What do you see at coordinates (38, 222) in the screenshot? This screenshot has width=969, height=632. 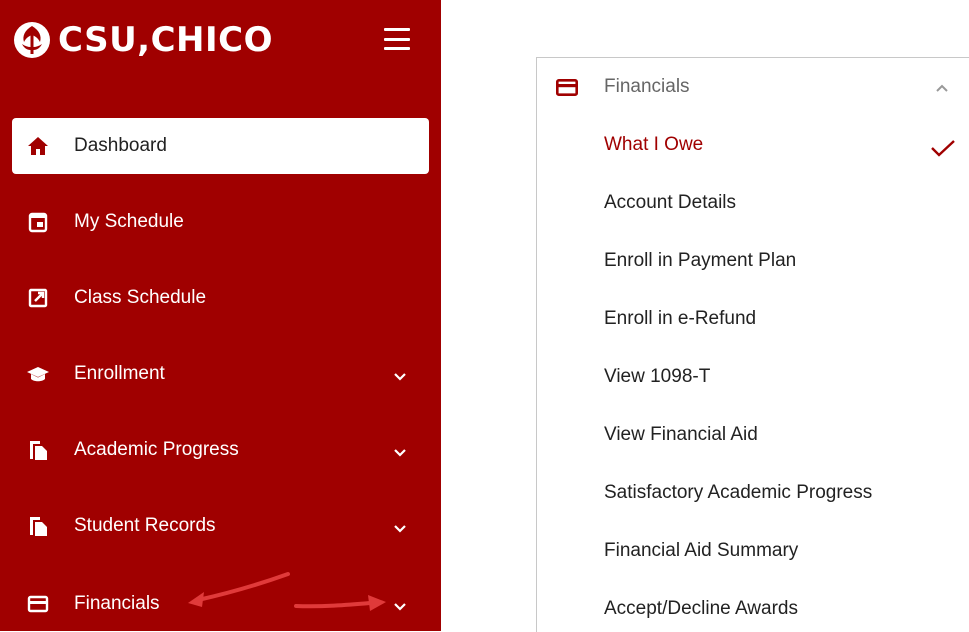 I see `calendar-icon` at bounding box center [38, 222].